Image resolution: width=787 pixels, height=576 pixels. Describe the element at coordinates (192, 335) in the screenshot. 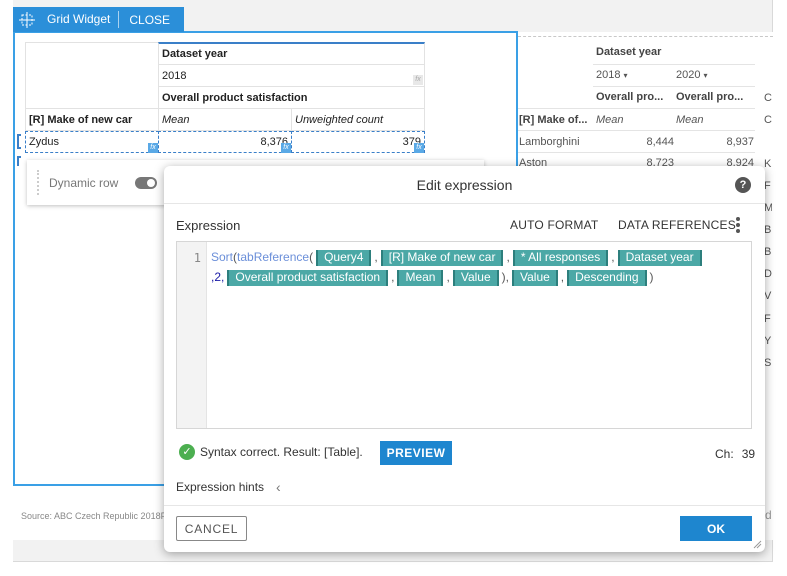

I see `line-gutter: 1` at that location.